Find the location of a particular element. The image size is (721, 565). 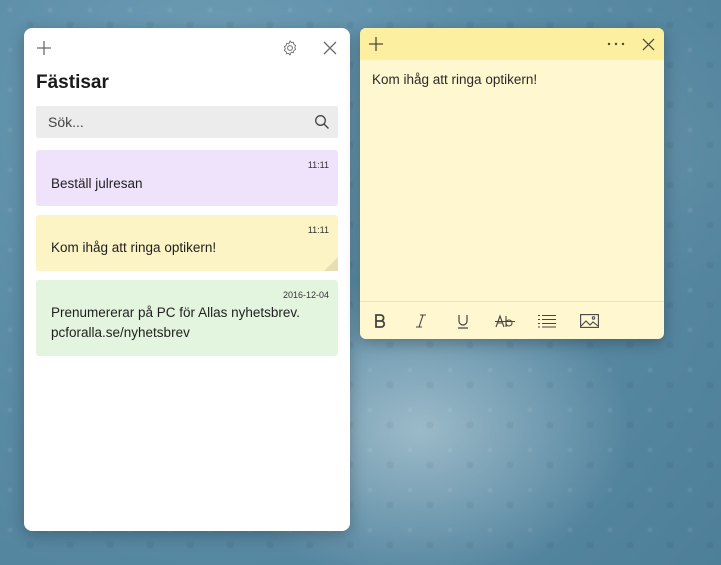

note-card: 11:11 Beställ julresan is located at coordinates (187, 178).